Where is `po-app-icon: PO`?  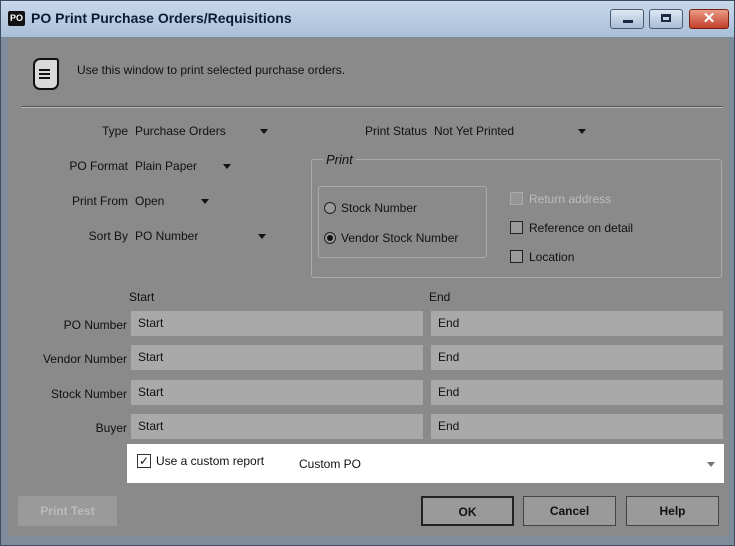
po-app-icon: PO is located at coordinates (16, 18).